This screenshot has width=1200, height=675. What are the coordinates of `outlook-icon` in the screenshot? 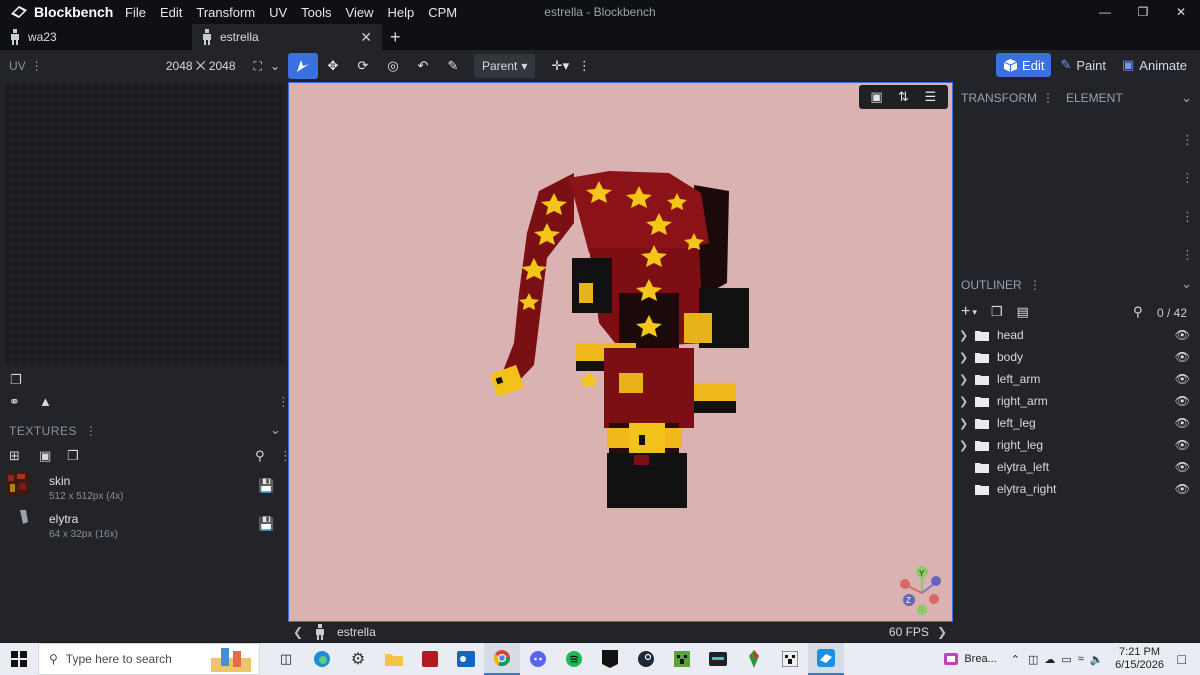 It's located at (466, 659).